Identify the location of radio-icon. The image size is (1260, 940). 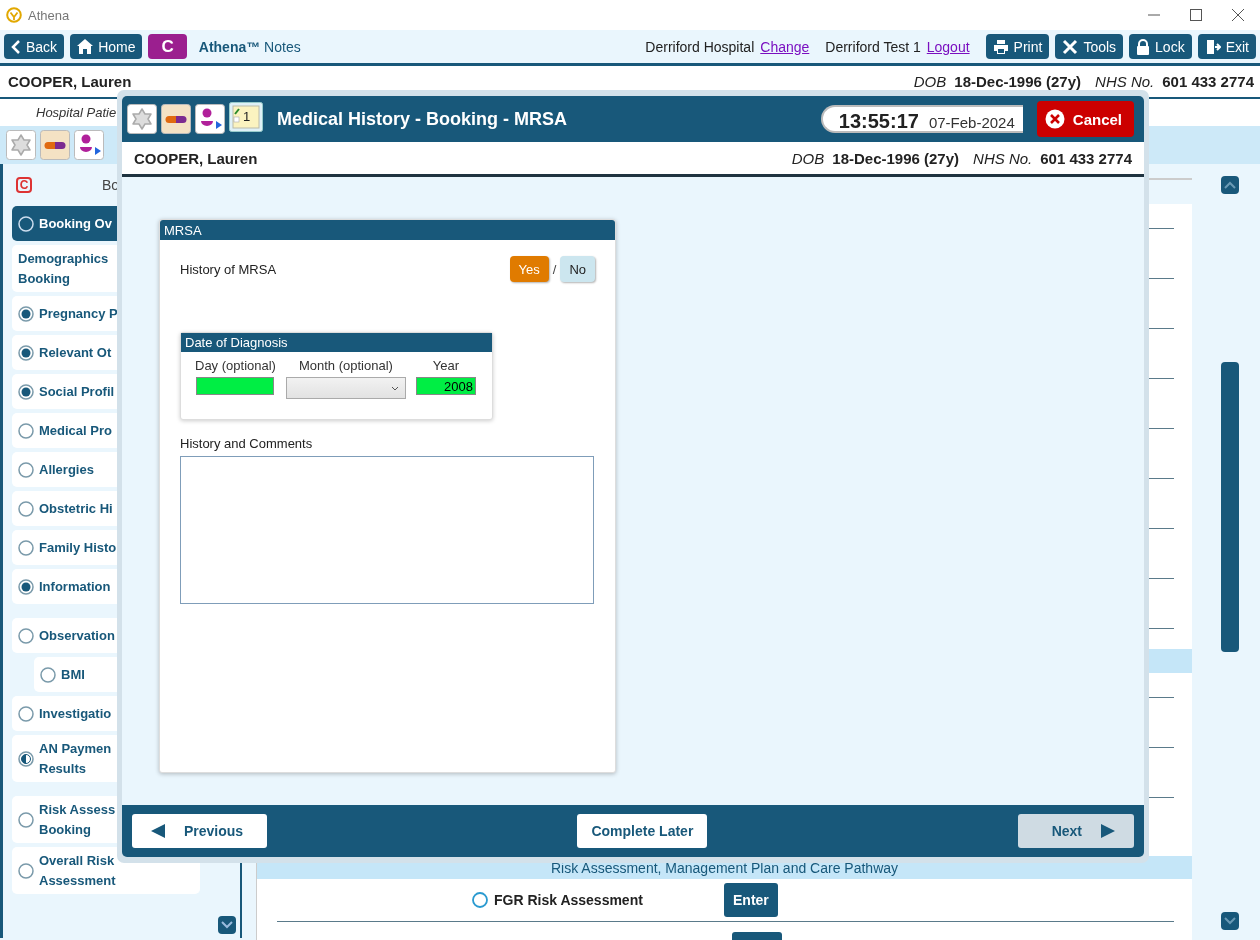
(480, 900).